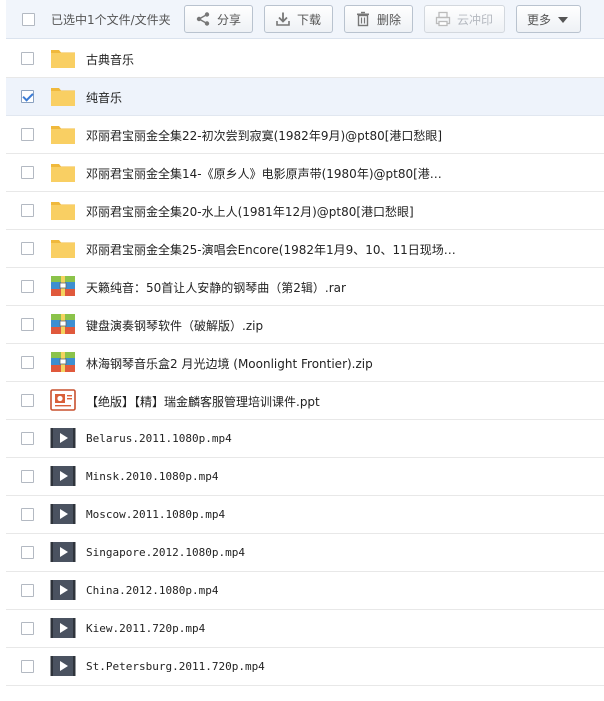  Describe the element at coordinates (63, 400) in the screenshot. I see `ppt-file-icon` at that location.